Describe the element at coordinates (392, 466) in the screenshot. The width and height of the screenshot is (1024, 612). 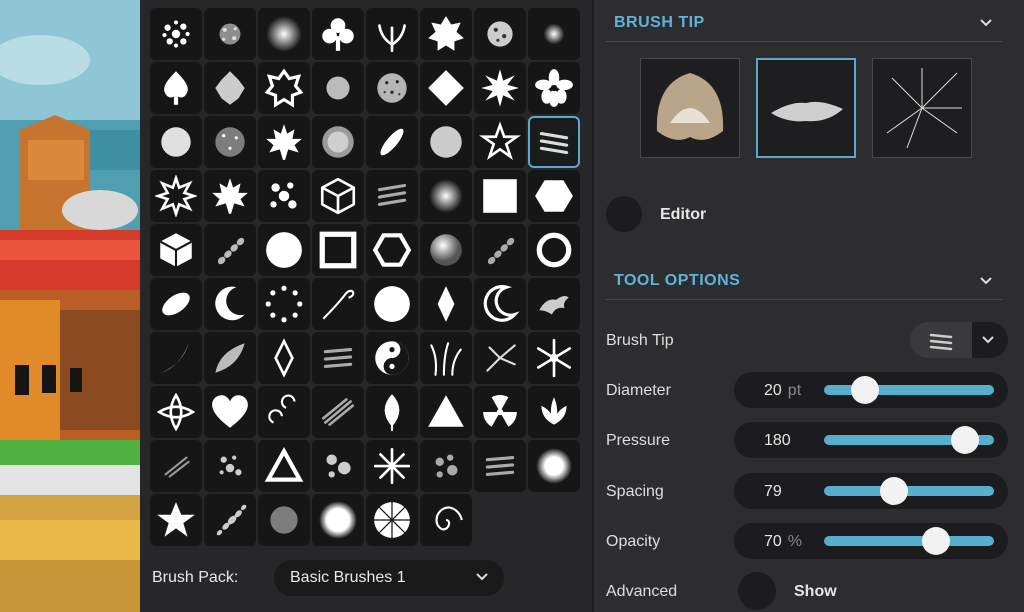
I see `brush-asterisk` at that location.